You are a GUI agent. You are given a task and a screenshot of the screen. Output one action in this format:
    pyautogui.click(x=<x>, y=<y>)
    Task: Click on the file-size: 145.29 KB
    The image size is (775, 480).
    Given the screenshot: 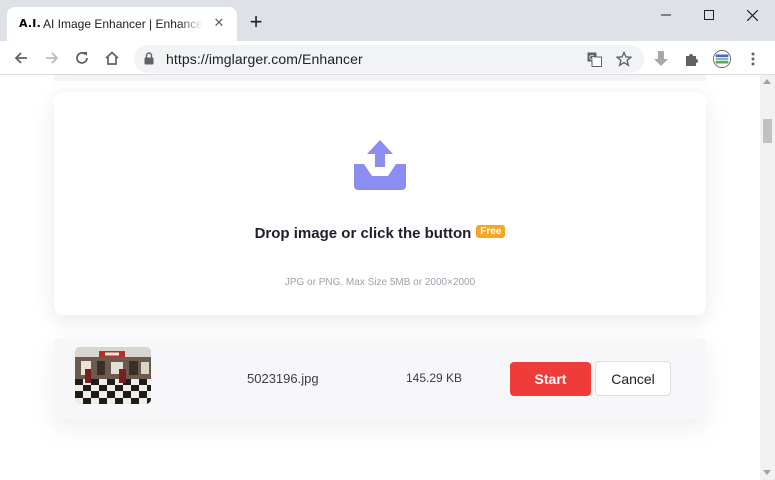 What is the action you would take?
    pyautogui.click(x=434, y=378)
    